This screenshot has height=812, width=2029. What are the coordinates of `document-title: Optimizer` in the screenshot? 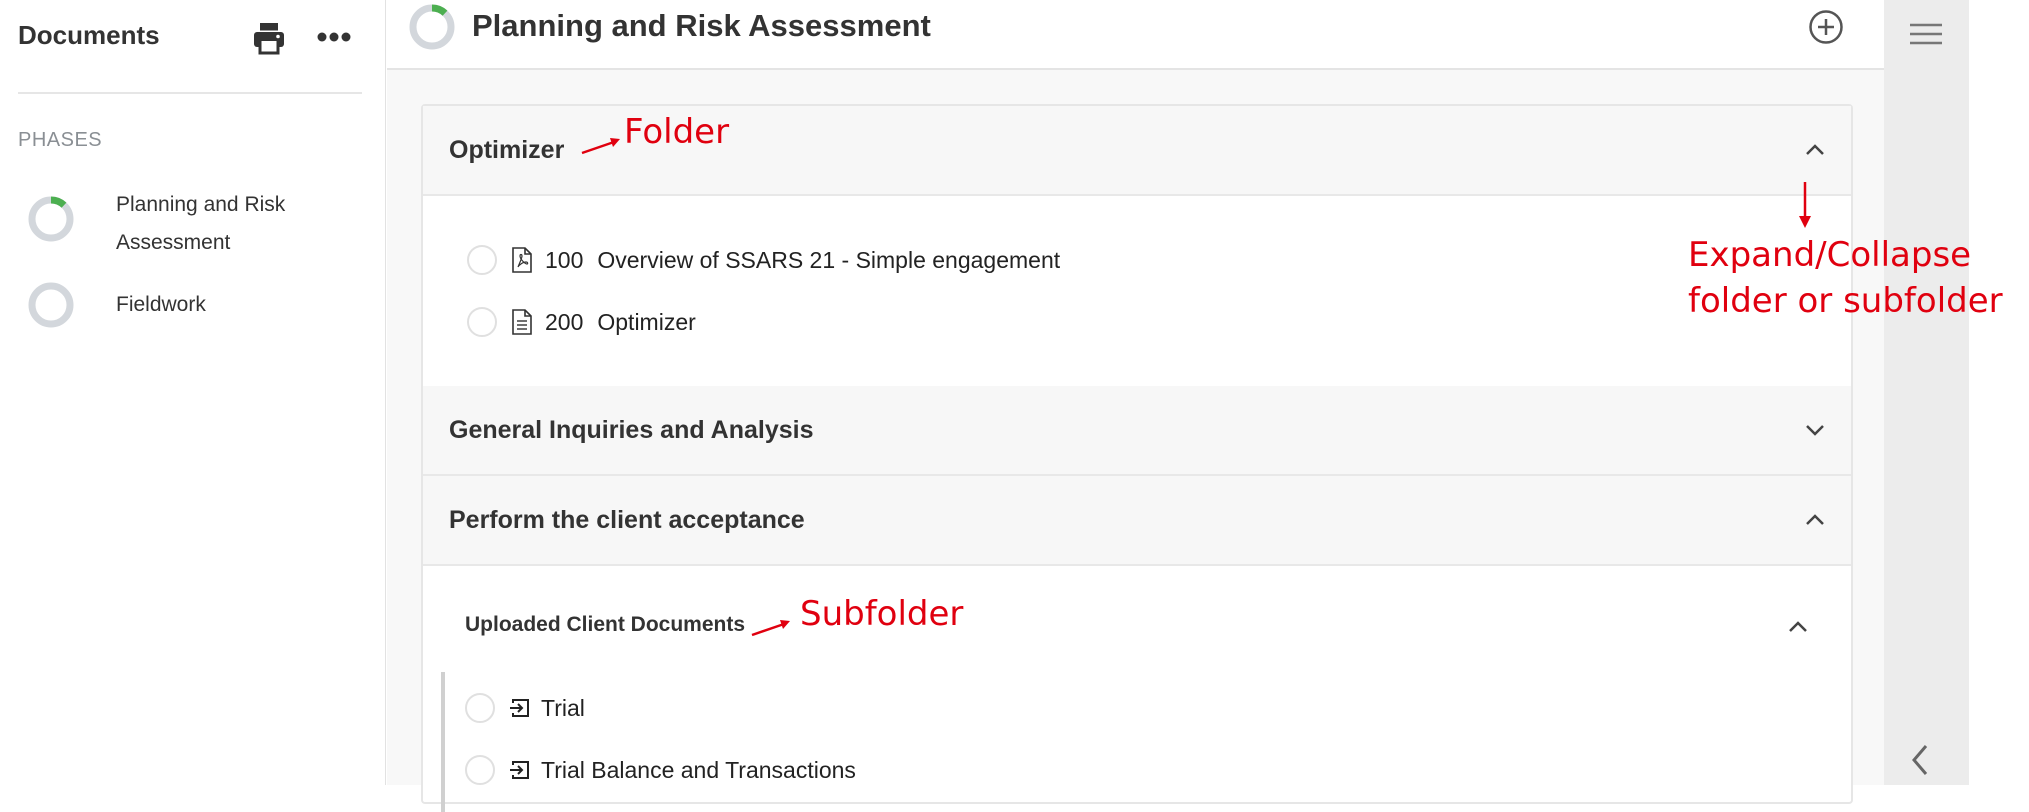 It's located at (646, 322).